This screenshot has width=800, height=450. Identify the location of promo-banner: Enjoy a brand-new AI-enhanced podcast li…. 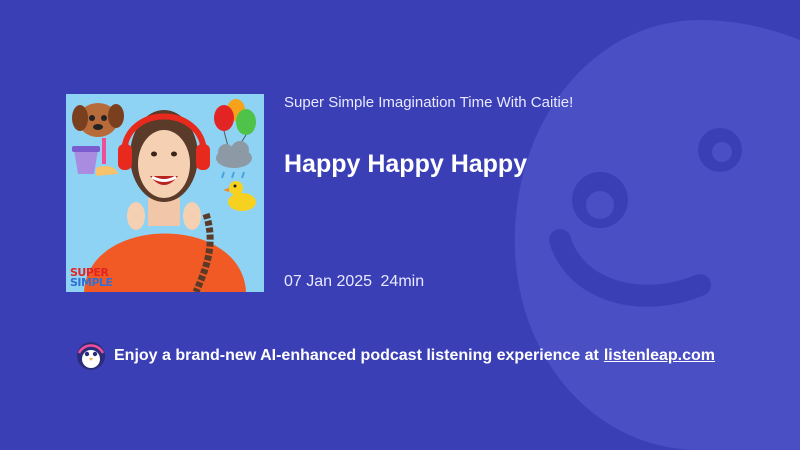
(395, 356).